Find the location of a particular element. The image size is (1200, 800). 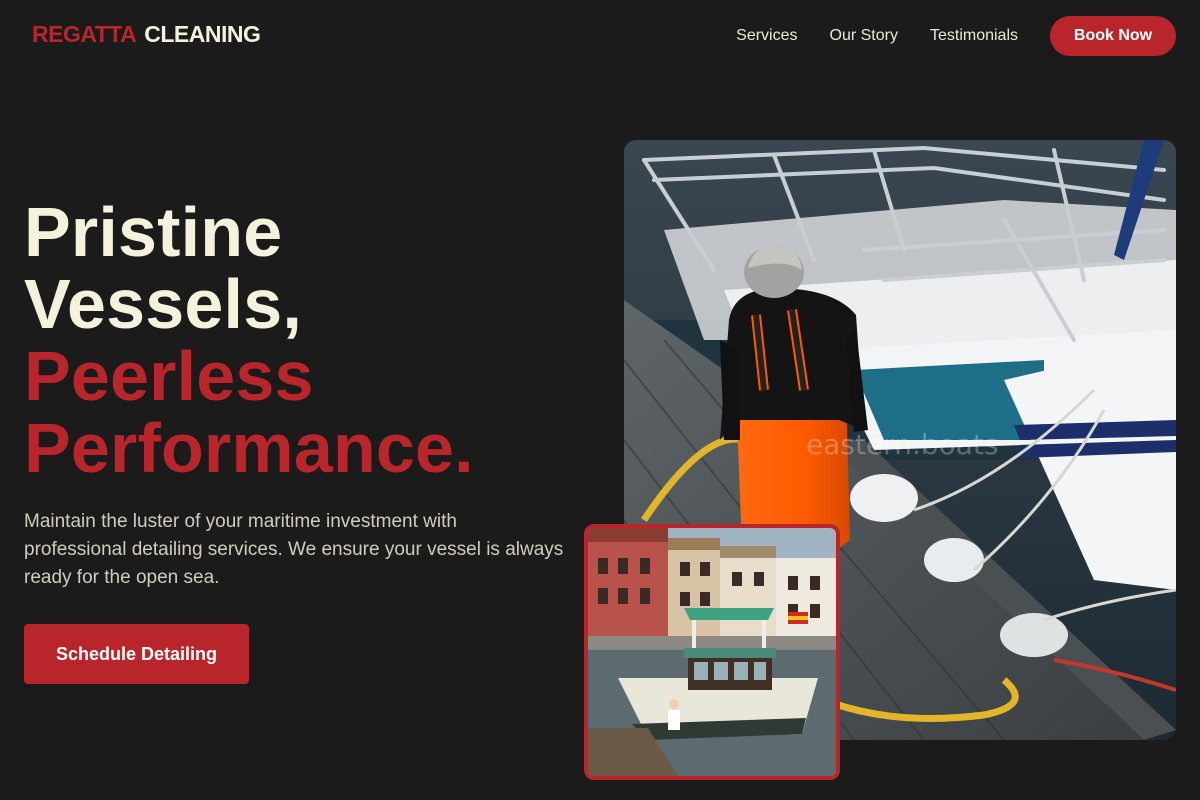

logo: REGATTA CLEANING is located at coordinates (146, 34).